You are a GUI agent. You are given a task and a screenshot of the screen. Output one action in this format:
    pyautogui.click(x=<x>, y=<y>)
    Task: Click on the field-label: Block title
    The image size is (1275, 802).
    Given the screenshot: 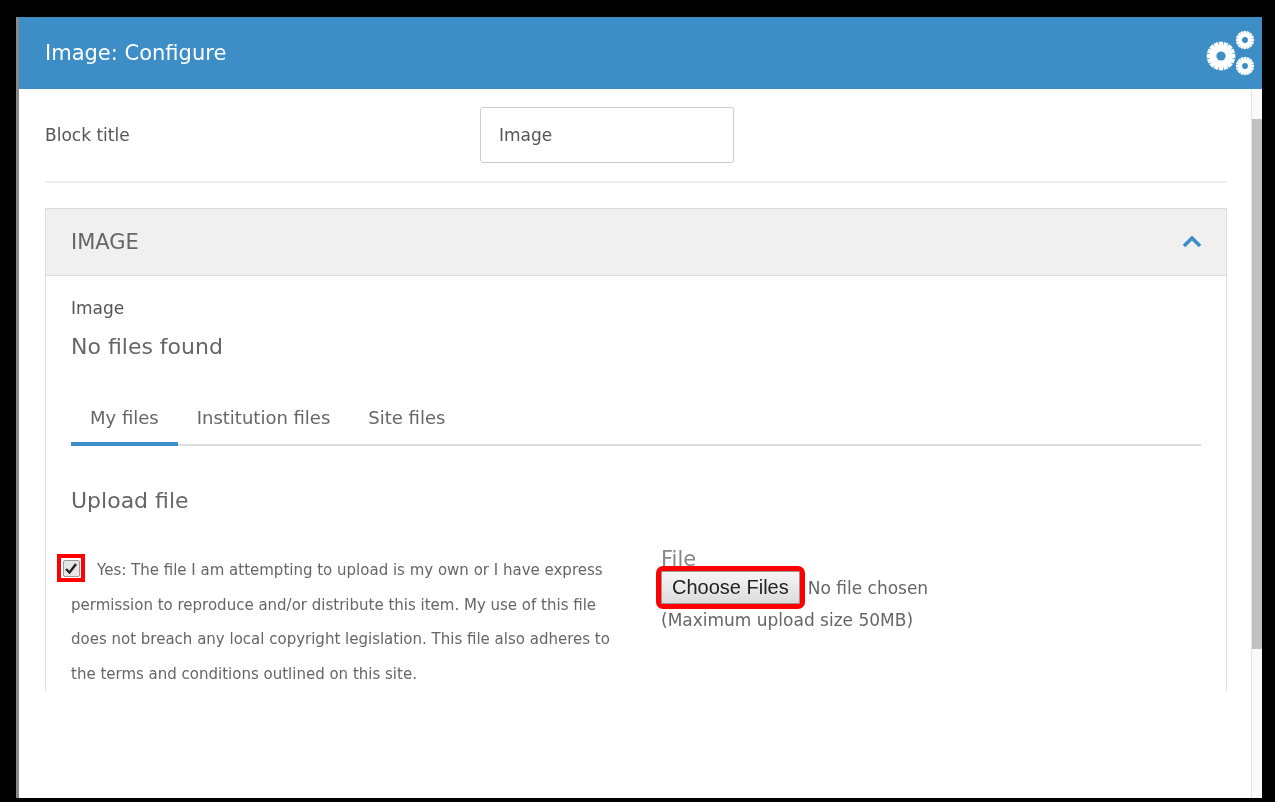 What is the action you would take?
    pyautogui.click(x=88, y=135)
    